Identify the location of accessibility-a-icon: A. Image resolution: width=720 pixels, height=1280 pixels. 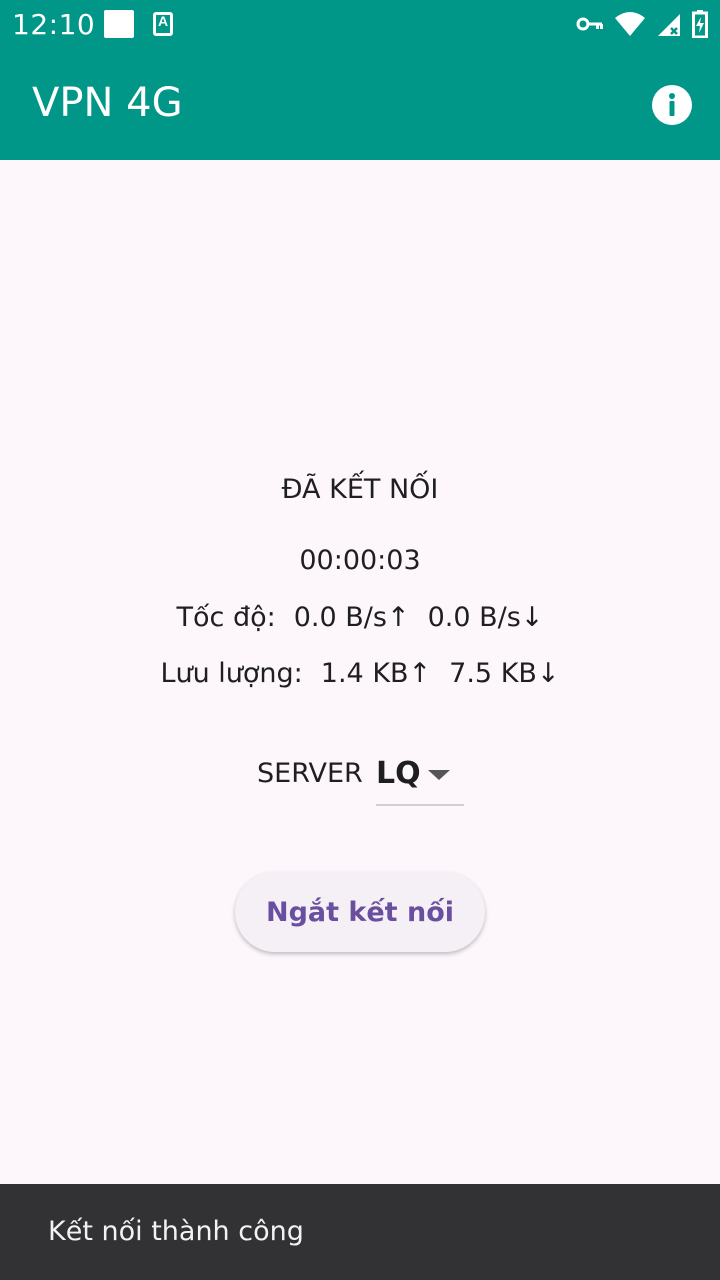
(163, 24).